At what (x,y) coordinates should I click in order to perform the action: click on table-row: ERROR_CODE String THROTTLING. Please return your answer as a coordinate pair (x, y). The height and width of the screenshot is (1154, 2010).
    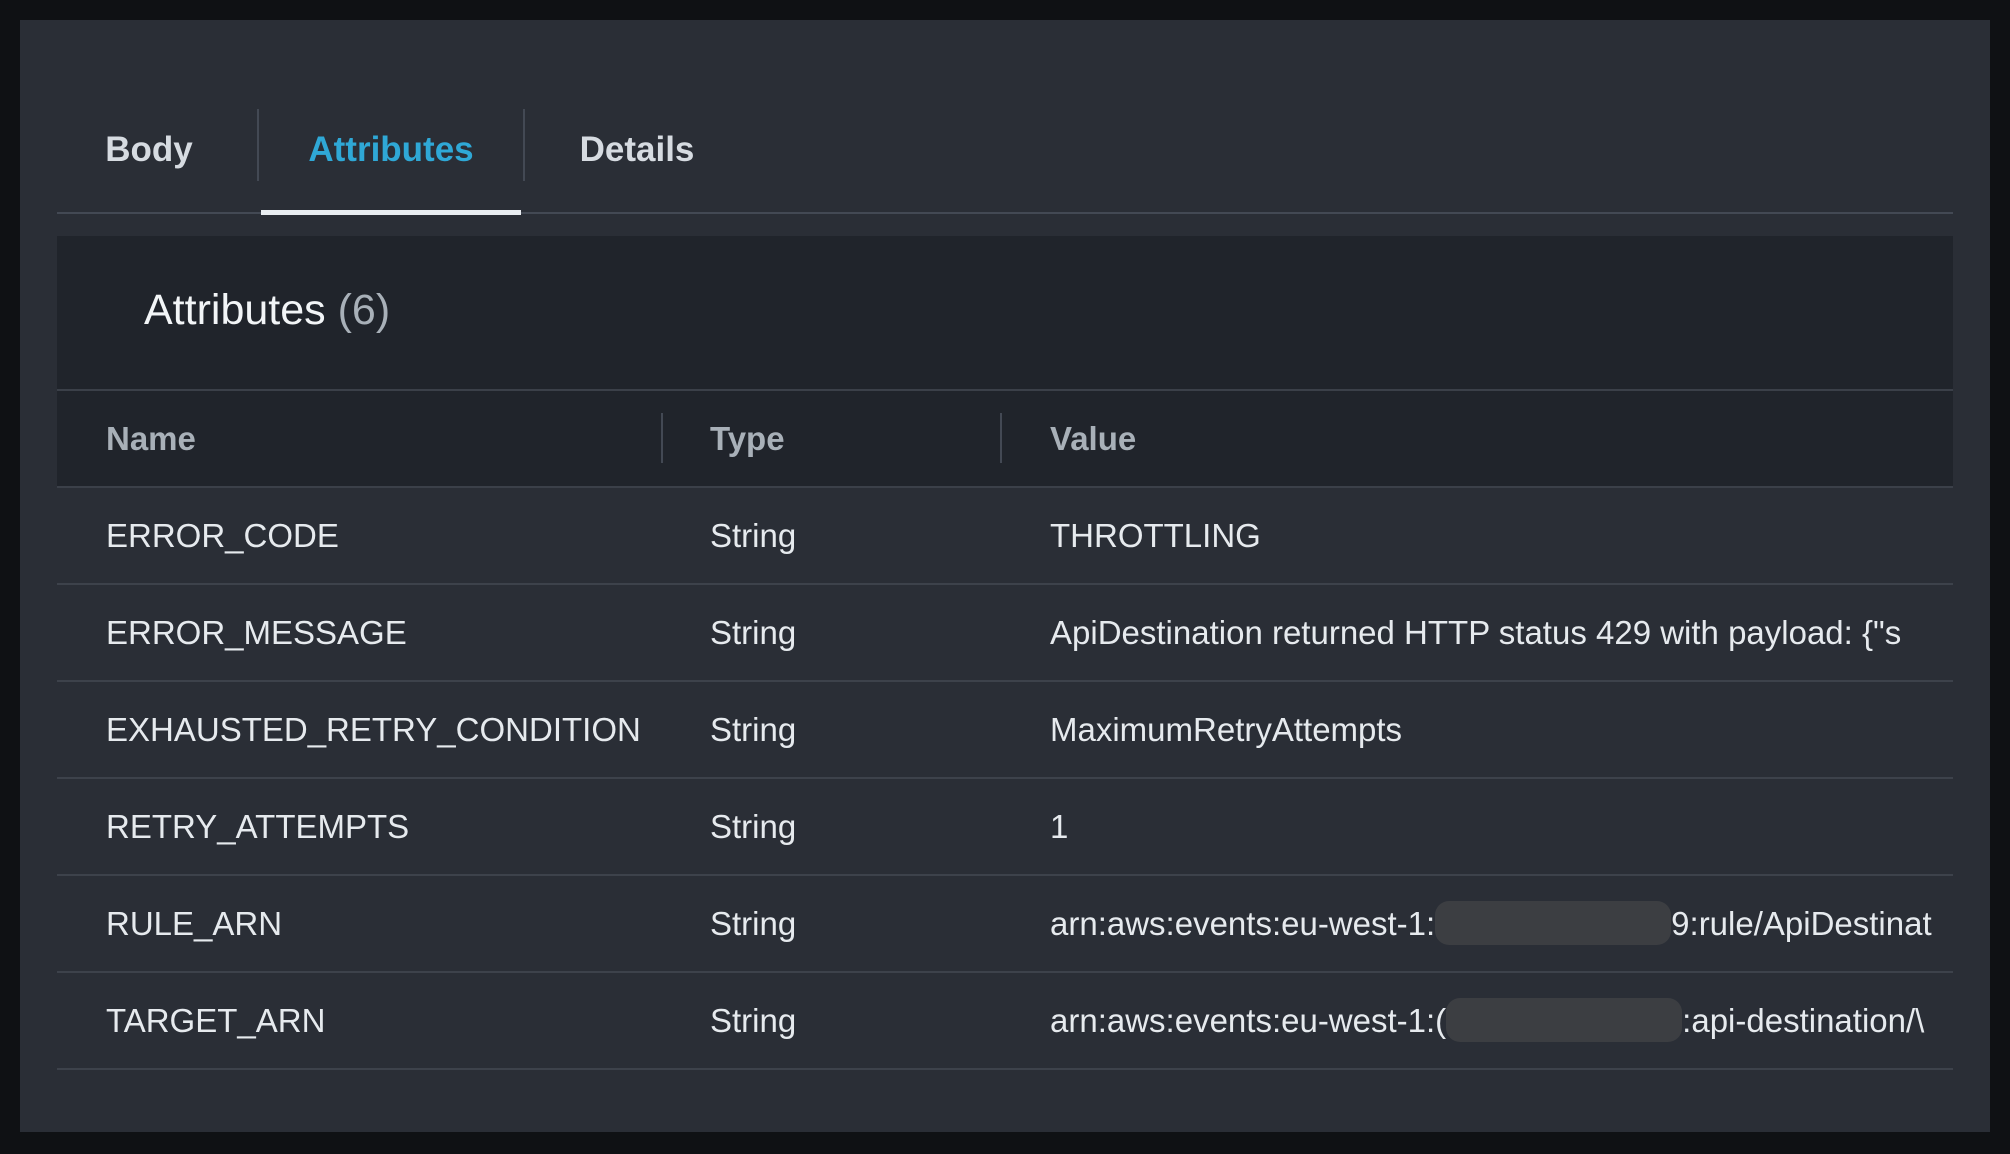
    Looking at the image, I should click on (1005, 536).